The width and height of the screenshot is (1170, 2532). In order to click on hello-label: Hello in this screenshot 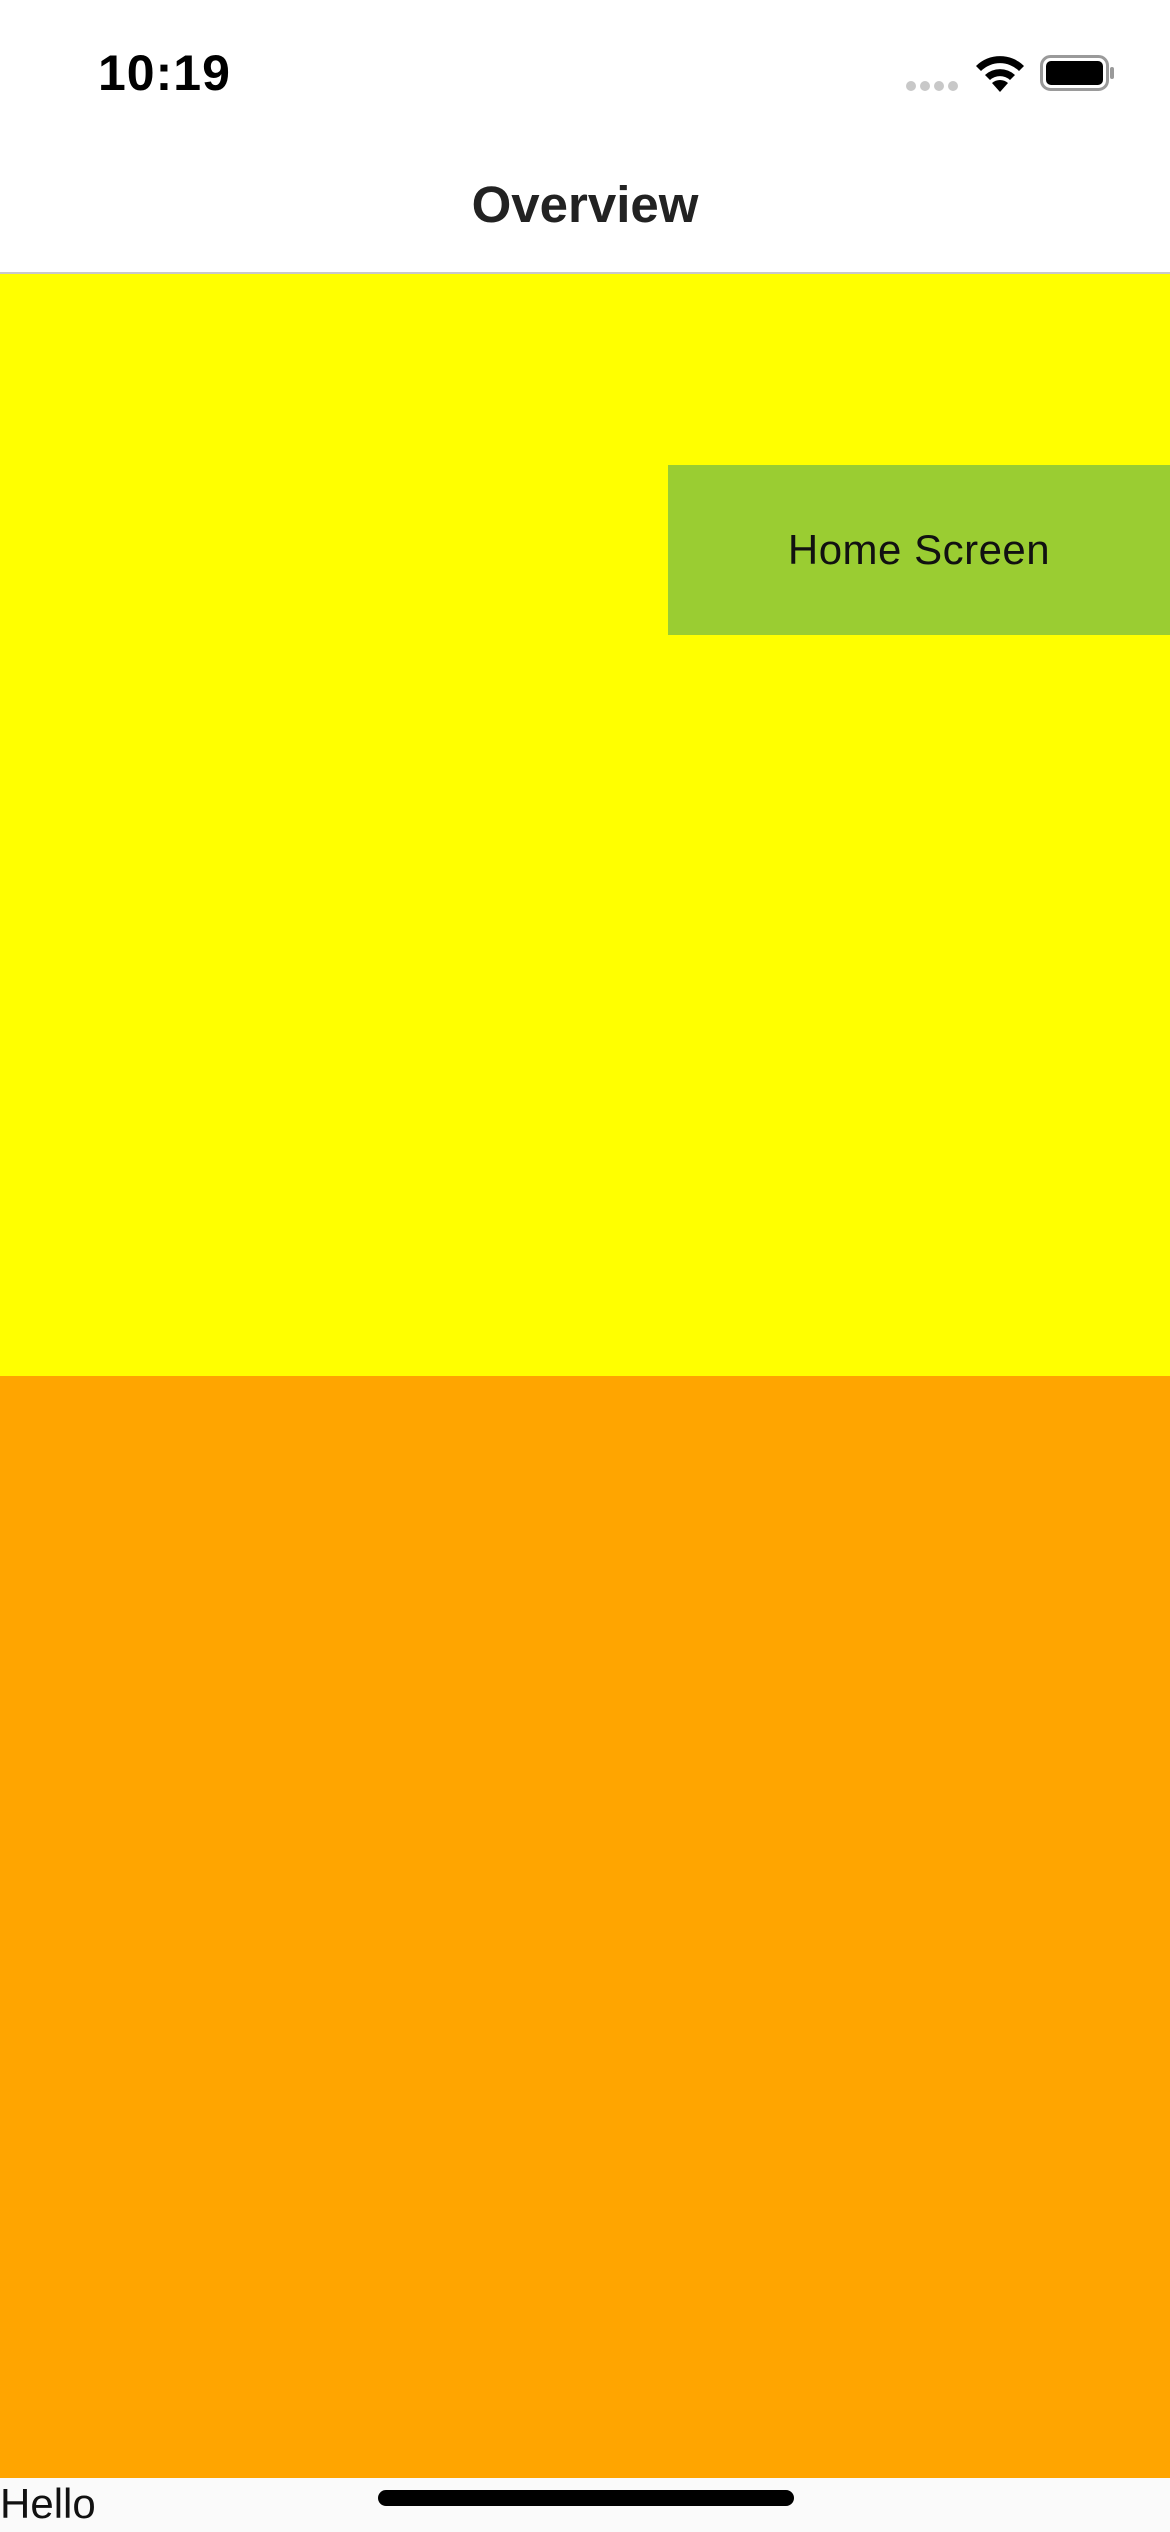, I will do `click(48, 2503)`.